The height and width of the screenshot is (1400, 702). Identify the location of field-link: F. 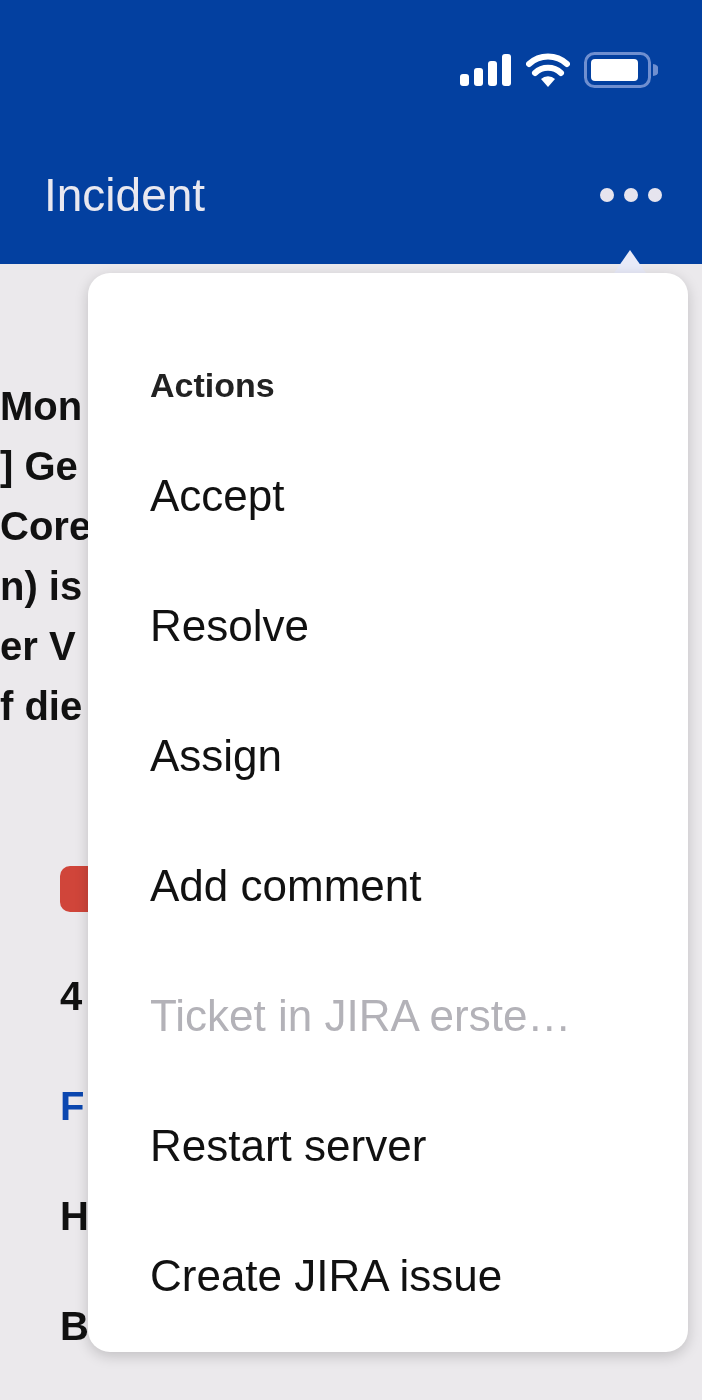
(72, 1106).